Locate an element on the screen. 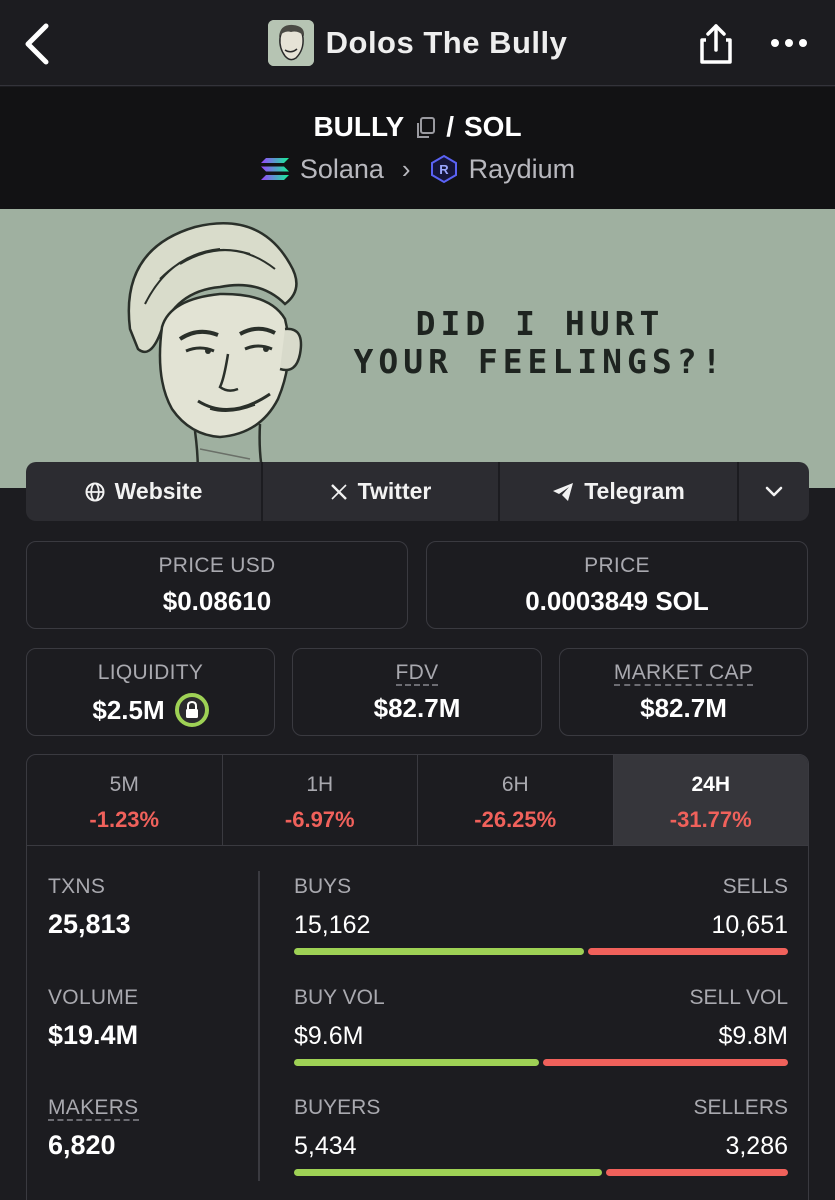  more-options-button is located at coordinates (789, 43).